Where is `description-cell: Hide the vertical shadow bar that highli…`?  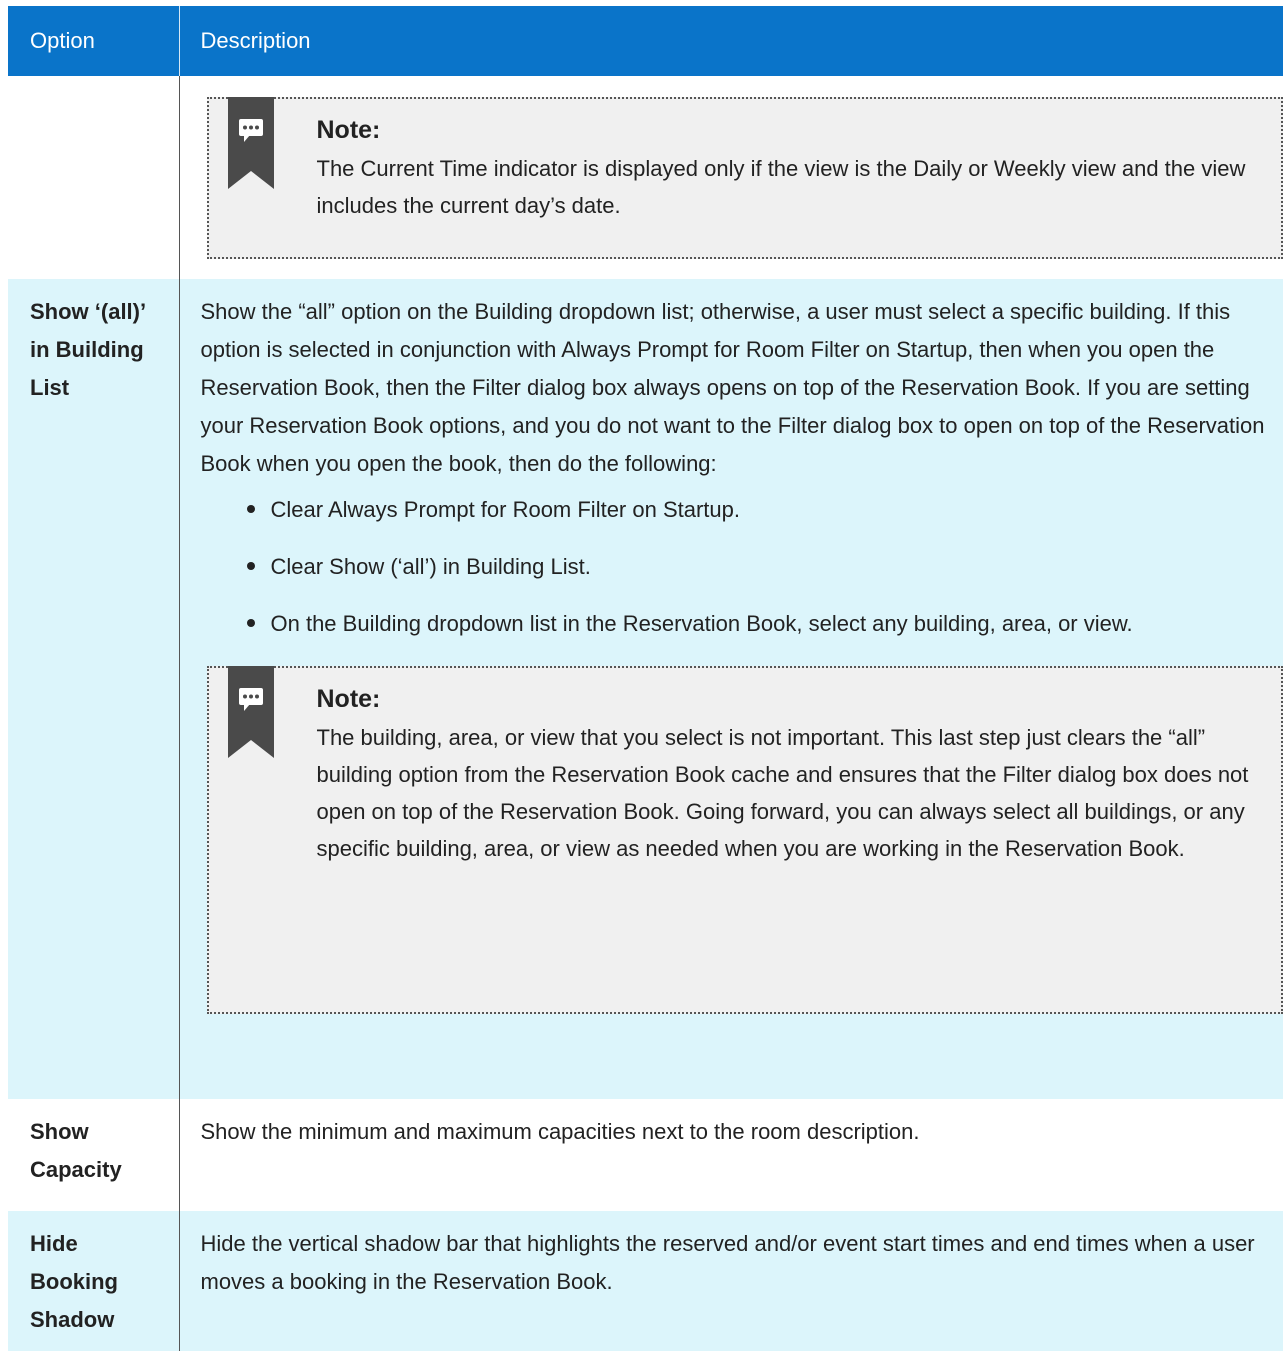 description-cell: Hide the vertical shadow bar that highli… is located at coordinates (730, 1281).